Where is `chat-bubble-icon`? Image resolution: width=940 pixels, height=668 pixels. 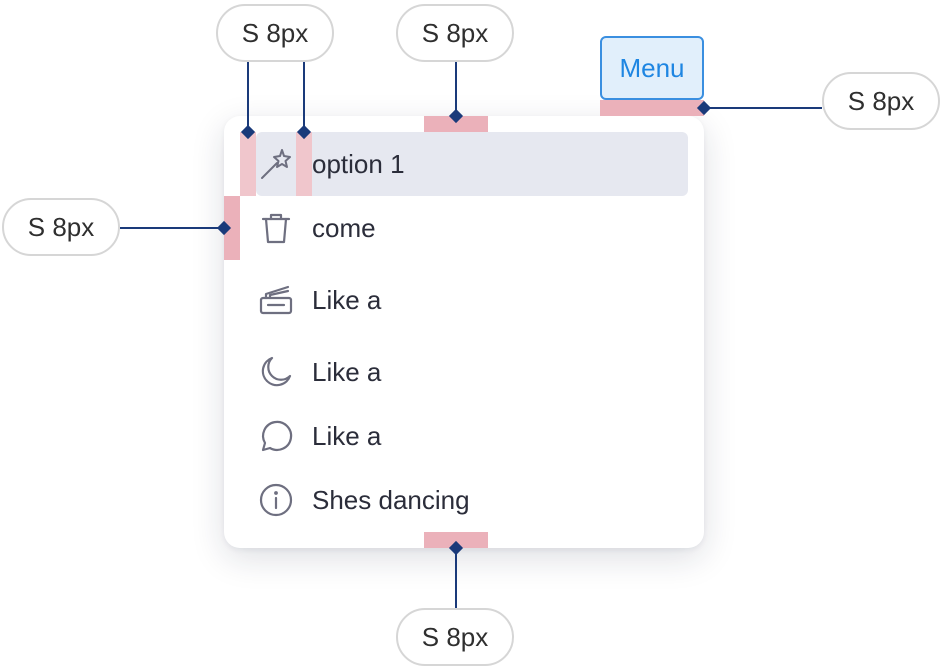
chat-bubble-icon is located at coordinates (276, 436).